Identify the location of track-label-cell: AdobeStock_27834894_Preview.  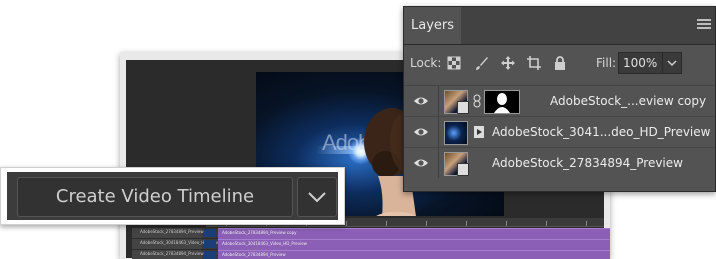
(168, 254).